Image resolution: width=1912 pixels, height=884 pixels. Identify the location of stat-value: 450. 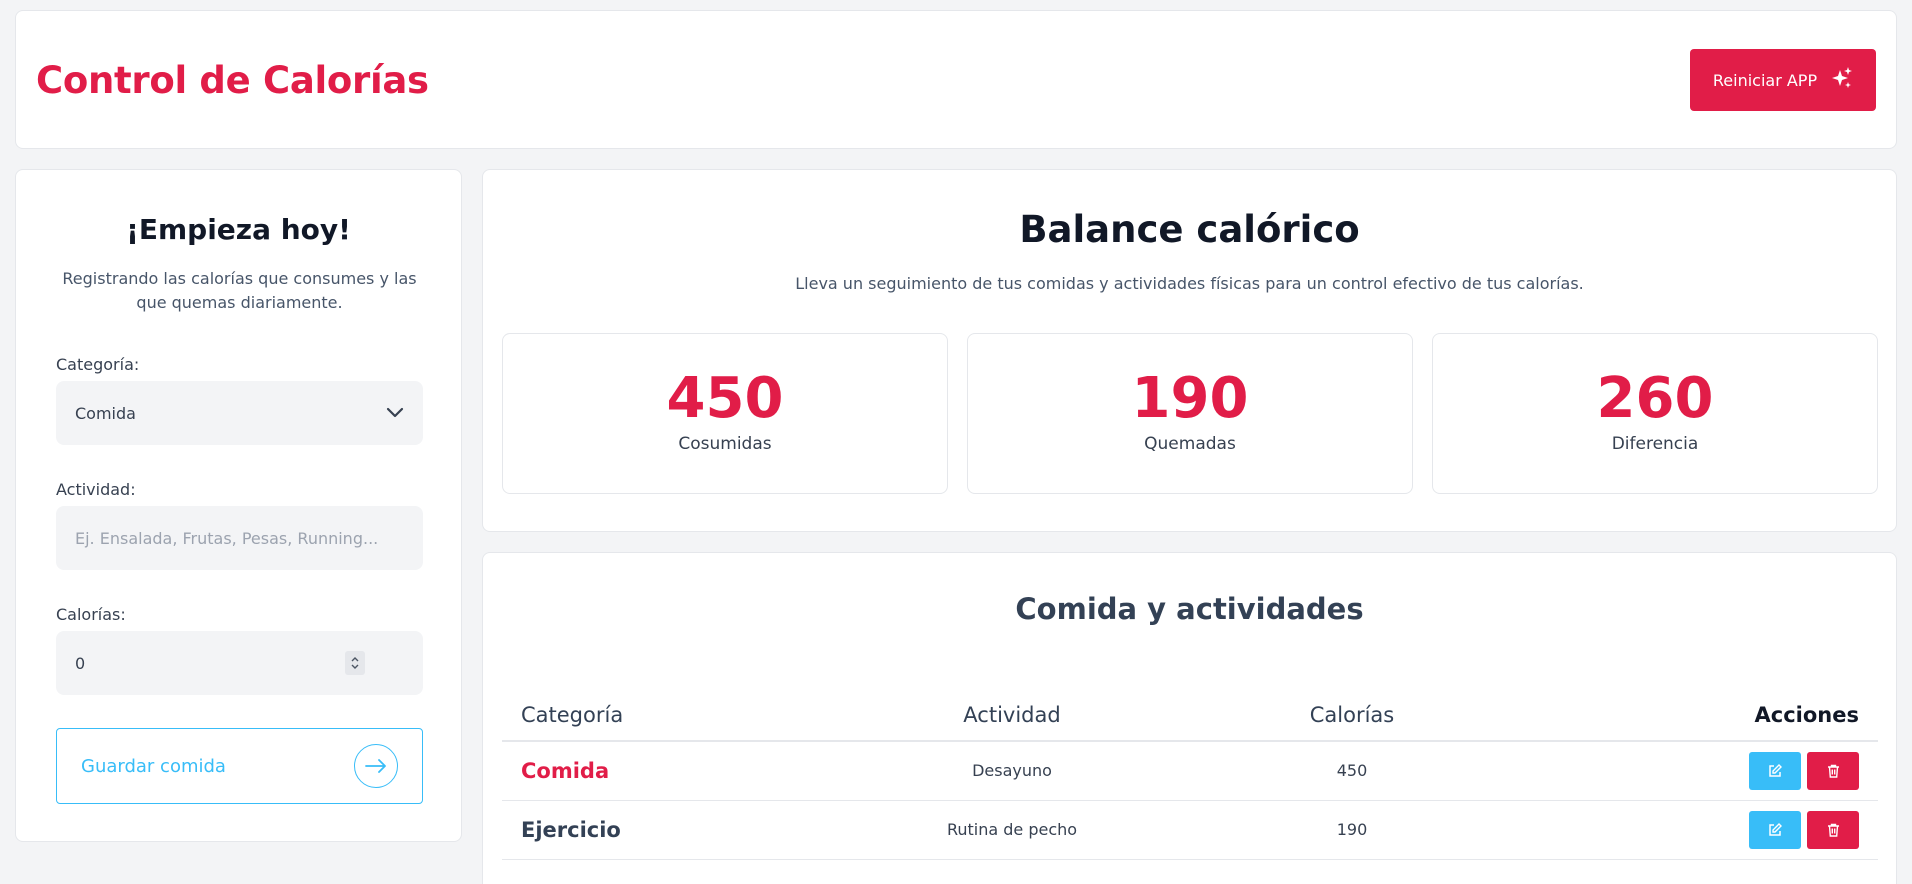
(725, 398).